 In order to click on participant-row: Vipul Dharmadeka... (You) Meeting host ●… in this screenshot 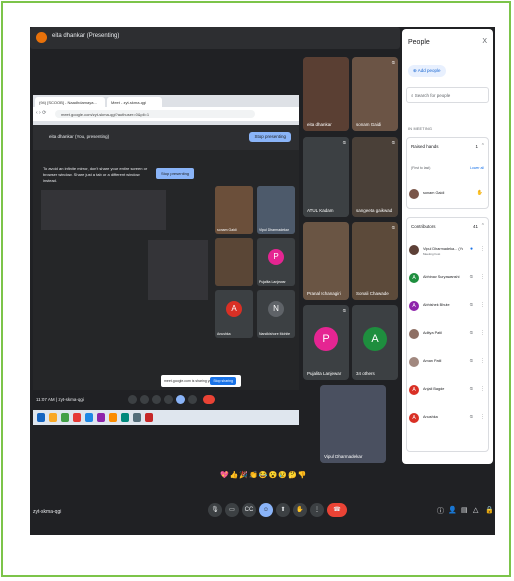, I will do `click(449, 251)`.